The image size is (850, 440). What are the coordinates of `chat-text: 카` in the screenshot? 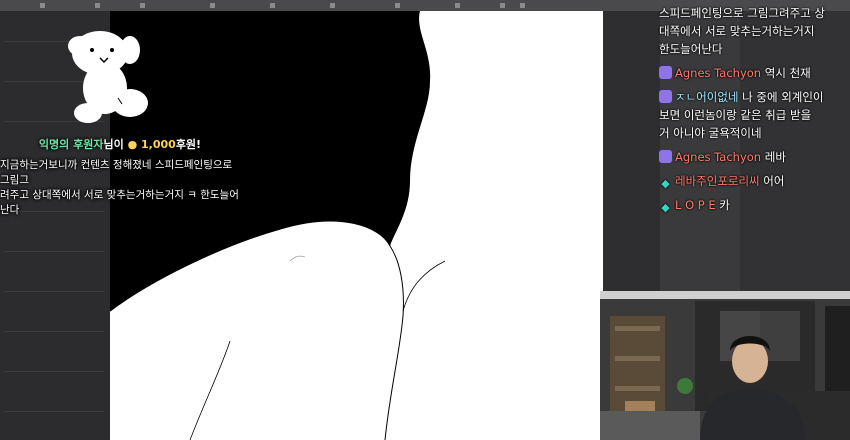 It's located at (724, 205).